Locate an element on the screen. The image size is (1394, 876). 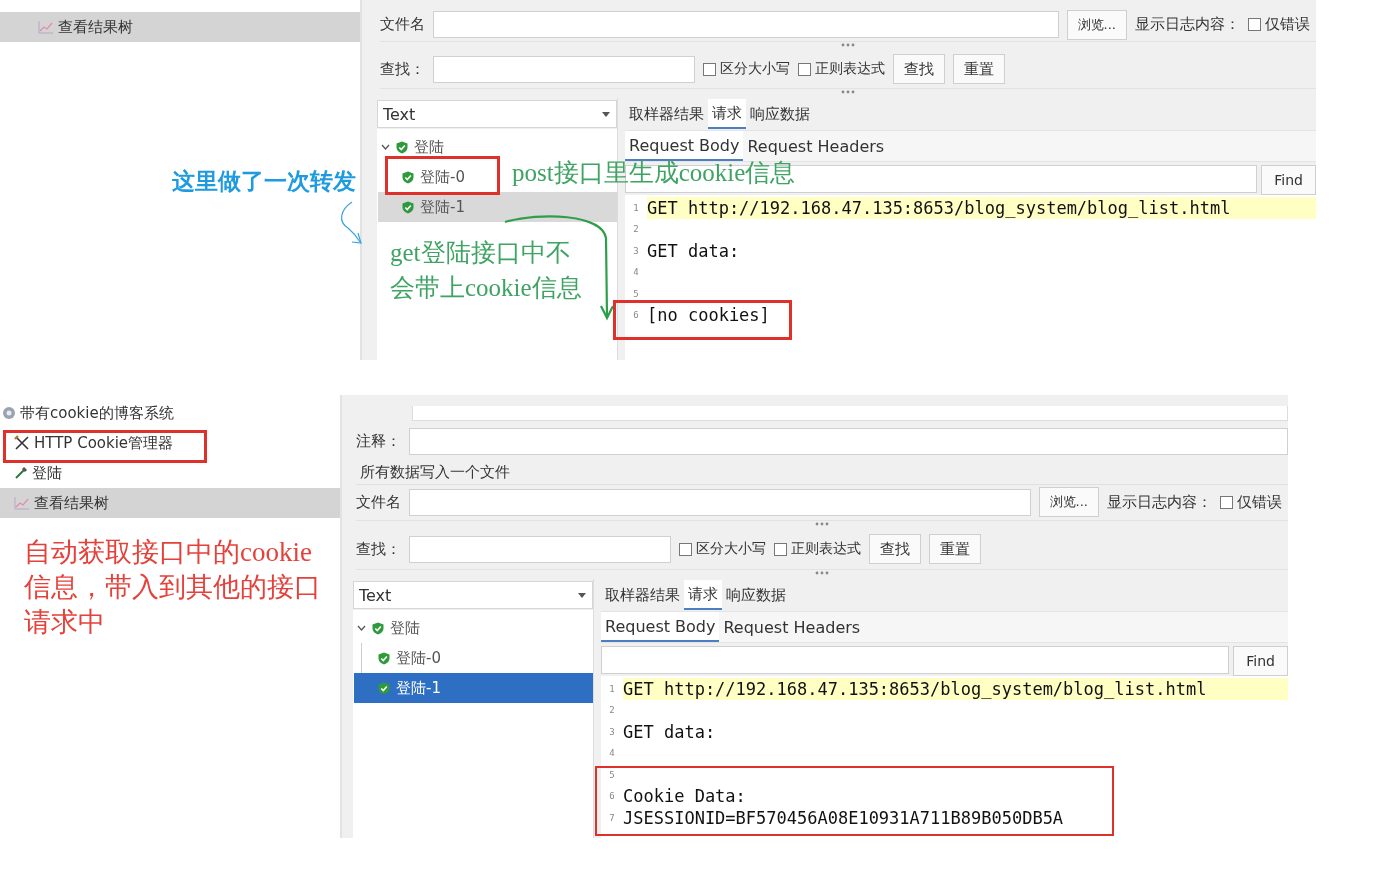
tree-item: HTTP Cookie管理器 is located at coordinates (91, 443).